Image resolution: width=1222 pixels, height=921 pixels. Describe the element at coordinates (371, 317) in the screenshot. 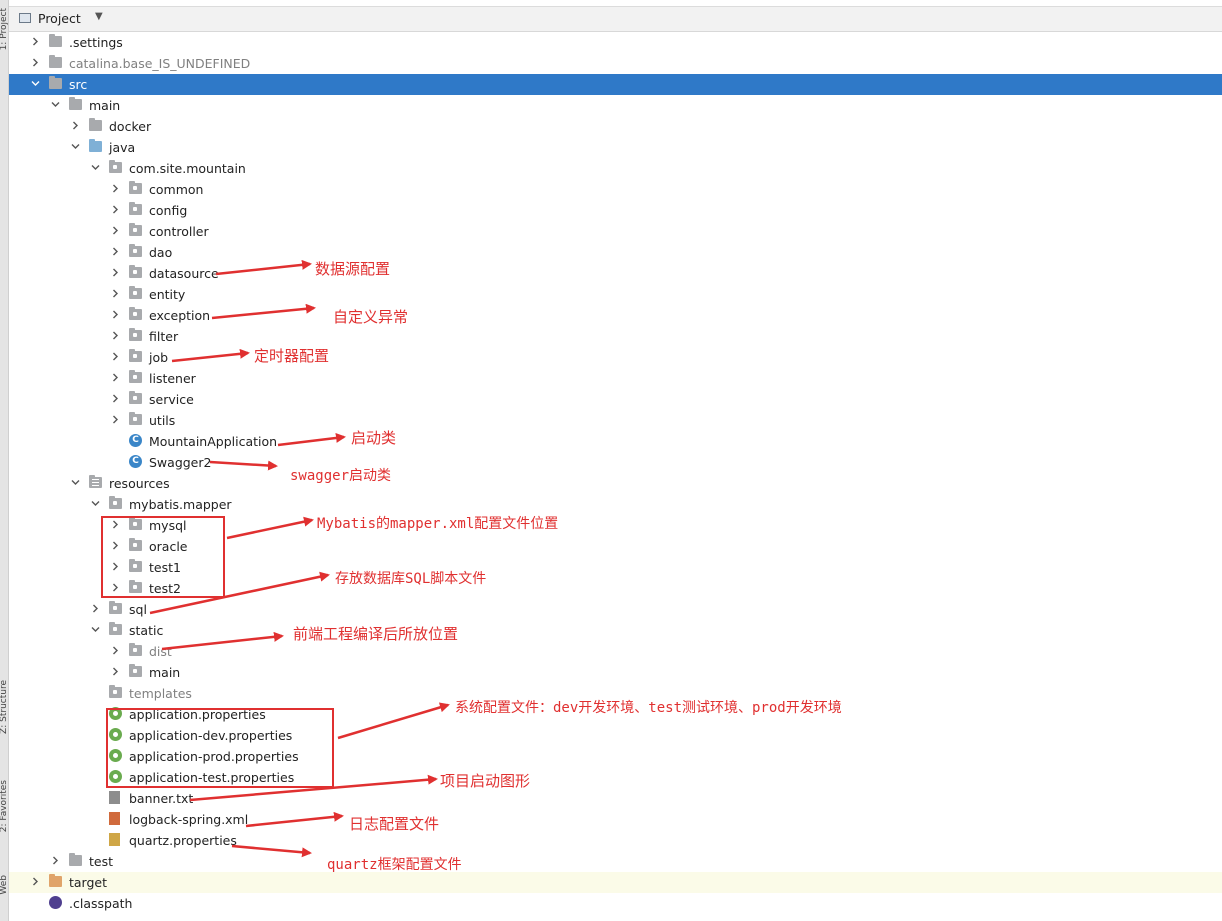

I see `annotation-exception: 自定义异常` at that location.